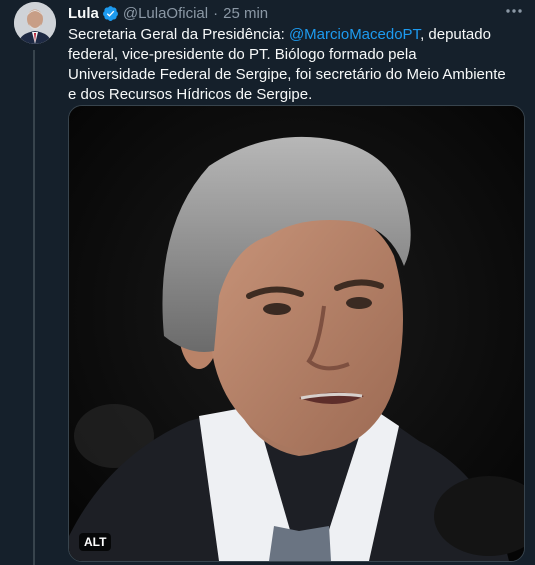 The image size is (535, 565). What do you see at coordinates (245, 13) in the screenshot?
I see `timestamp: 25 min` at bounding box center [245, 13].